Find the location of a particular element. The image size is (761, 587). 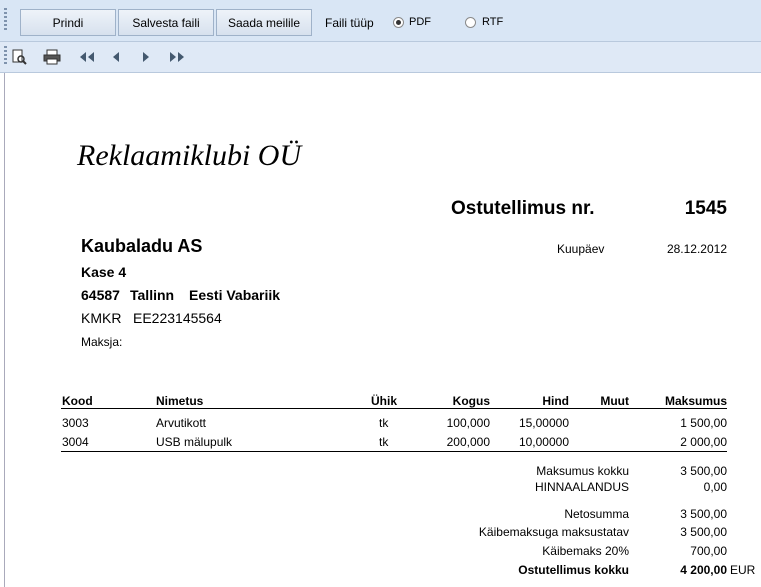

previous-page-icon is located at coordinates (116, 57).